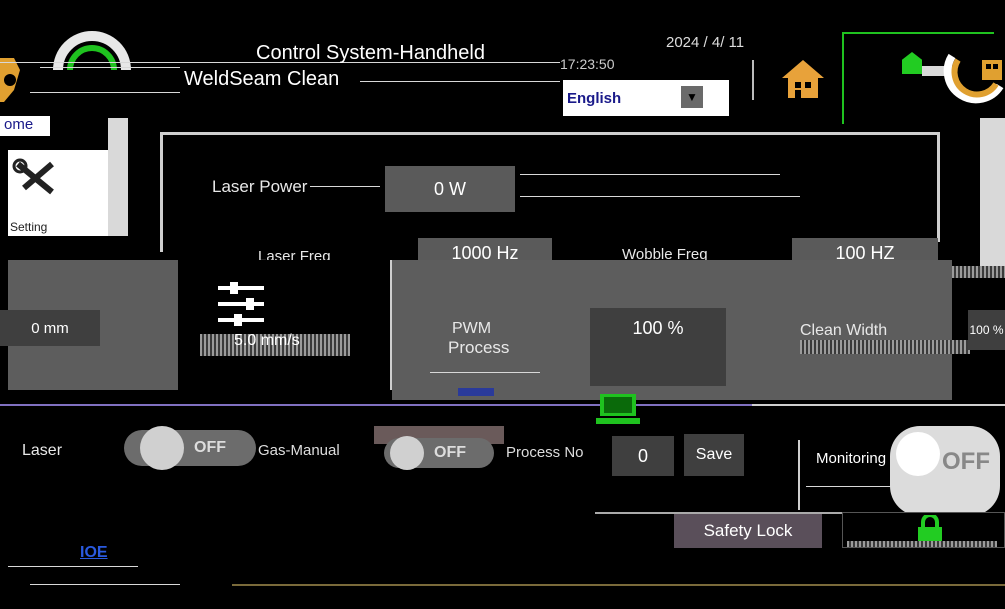 The width and height of the screenshot is (1005, 609). I want to click on save-label: Save, so click(714, 454).